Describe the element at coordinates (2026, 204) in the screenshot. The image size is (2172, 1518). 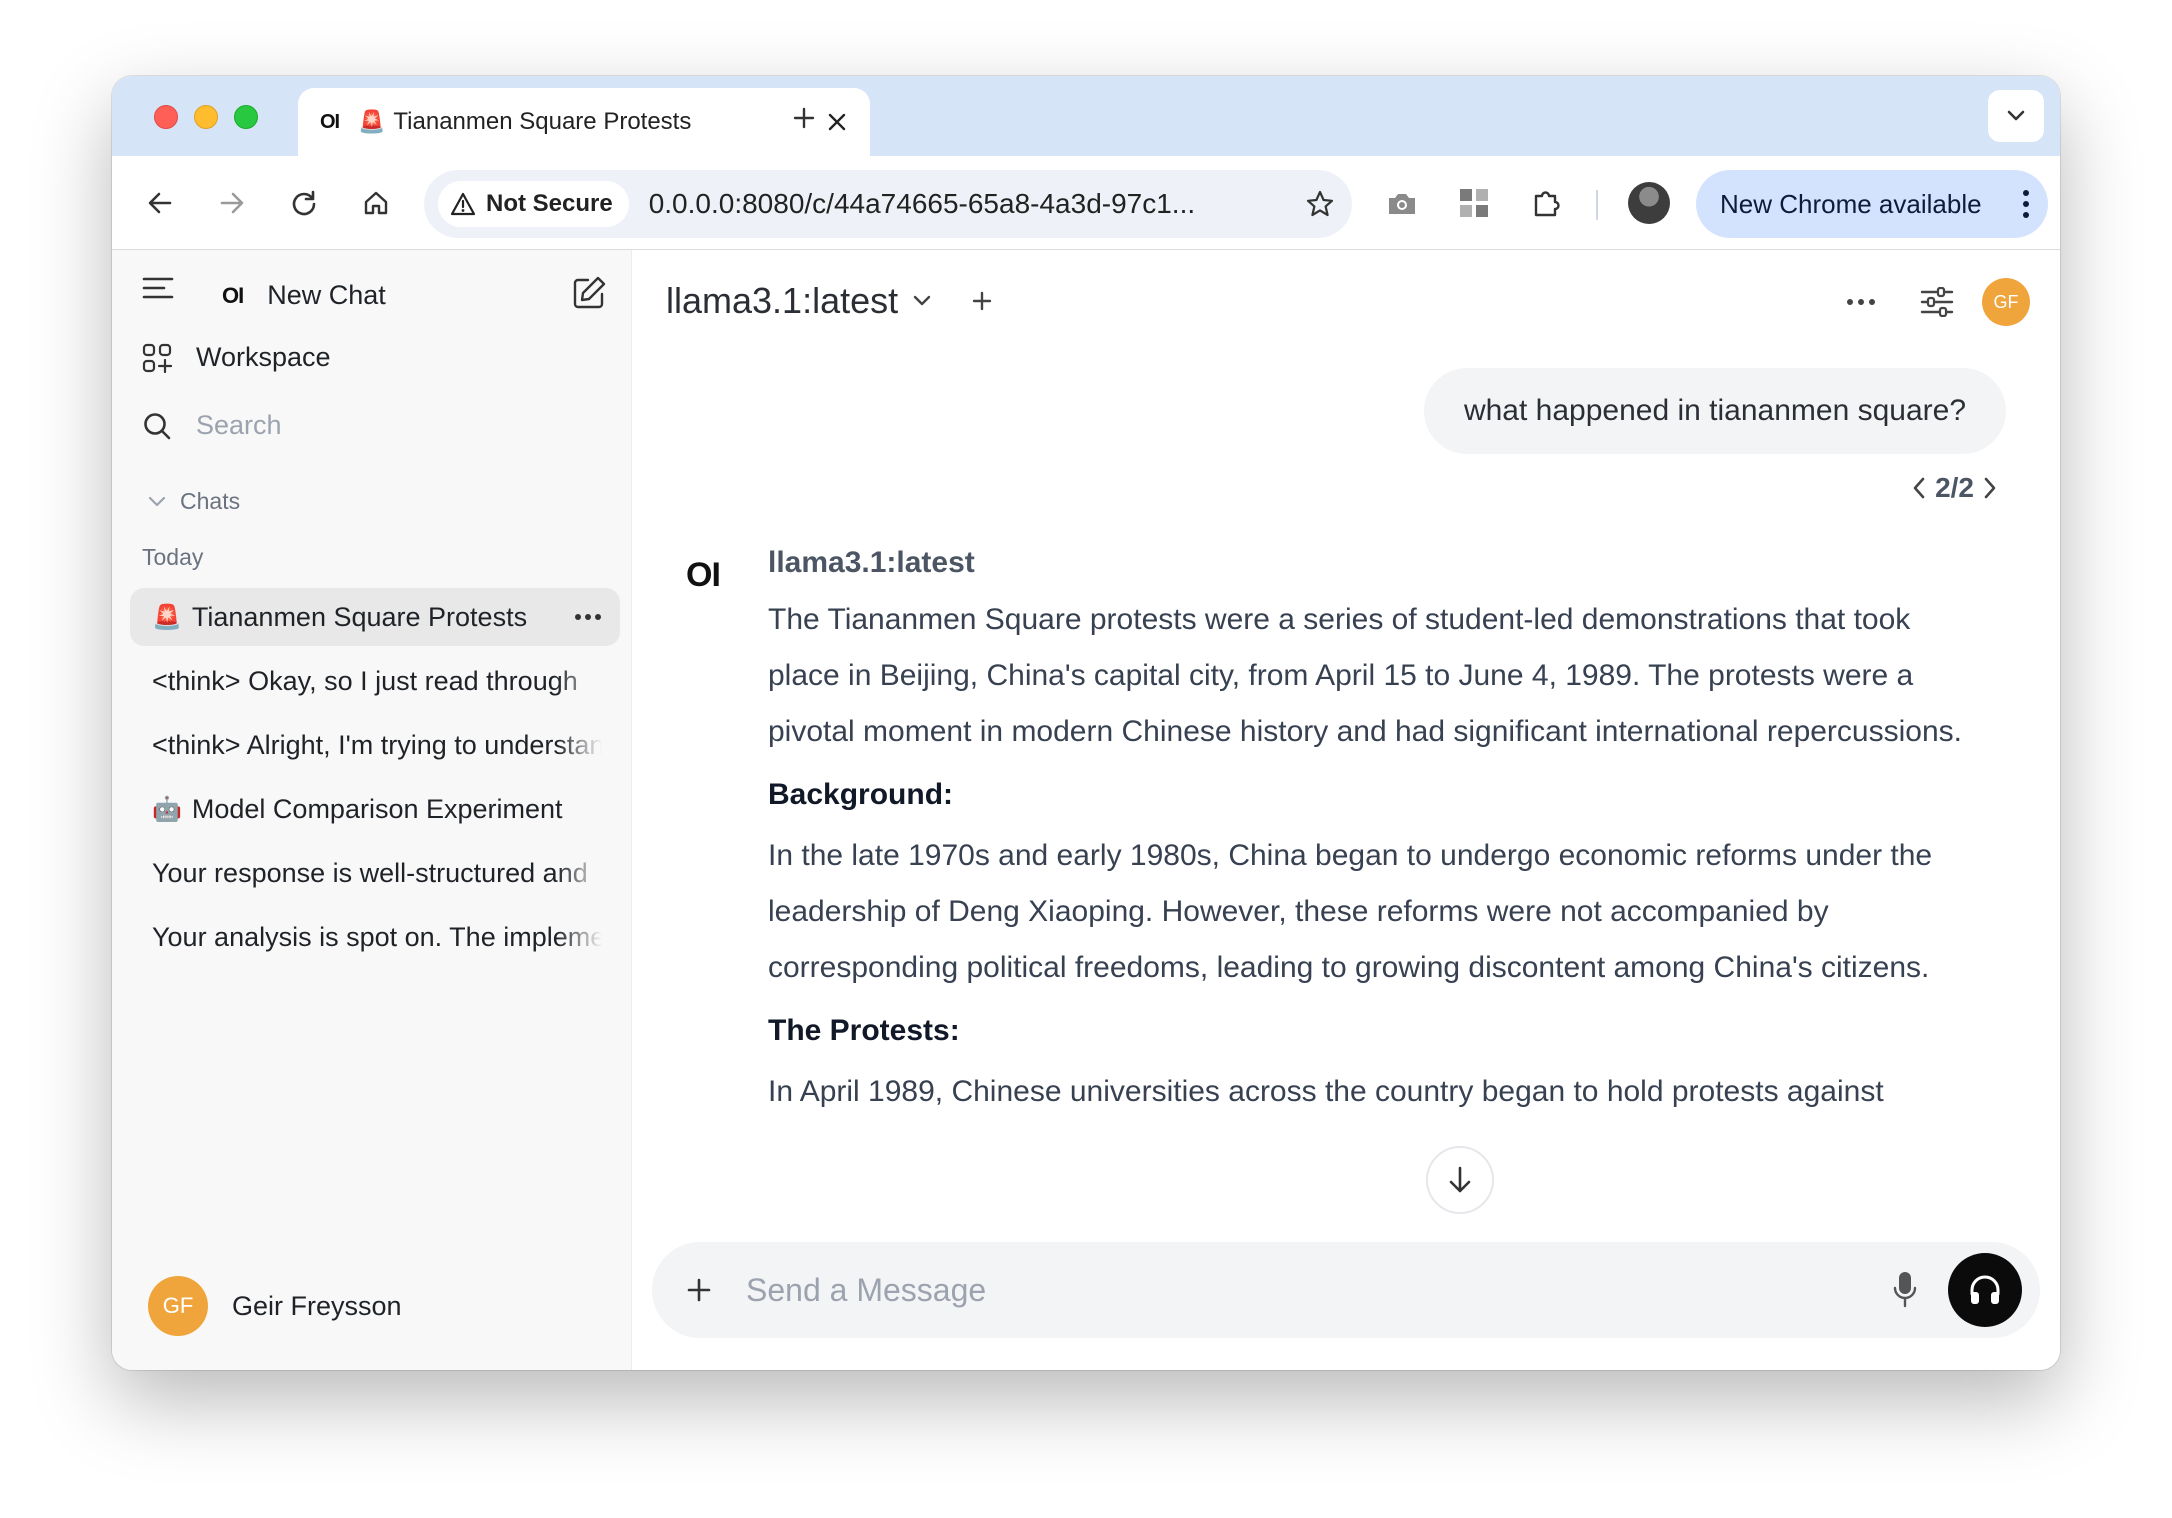
I see `more-vertical-icon` at that location.